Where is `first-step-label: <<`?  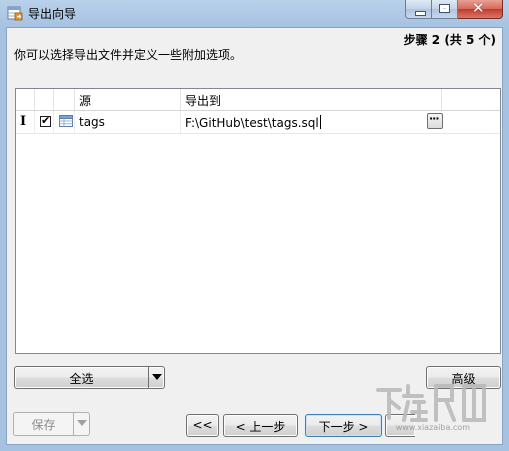 first-step-label: << is located at coordinates (202, 425).